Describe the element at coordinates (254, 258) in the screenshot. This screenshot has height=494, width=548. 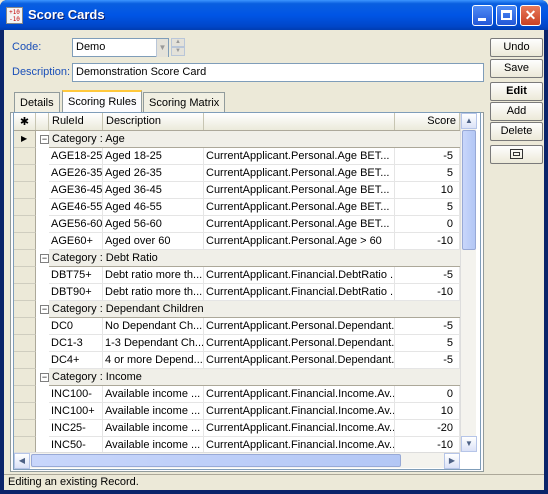
I see `category-group-header: Category : Debt Ratio` at that location.